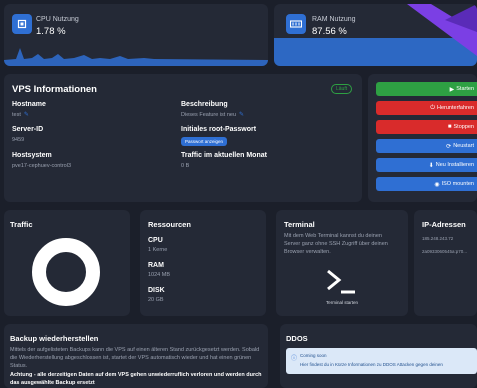 The width and height of the screenshot is (477, 388). I want to click on resources-cpu-label: CPU, so click(155, 240).